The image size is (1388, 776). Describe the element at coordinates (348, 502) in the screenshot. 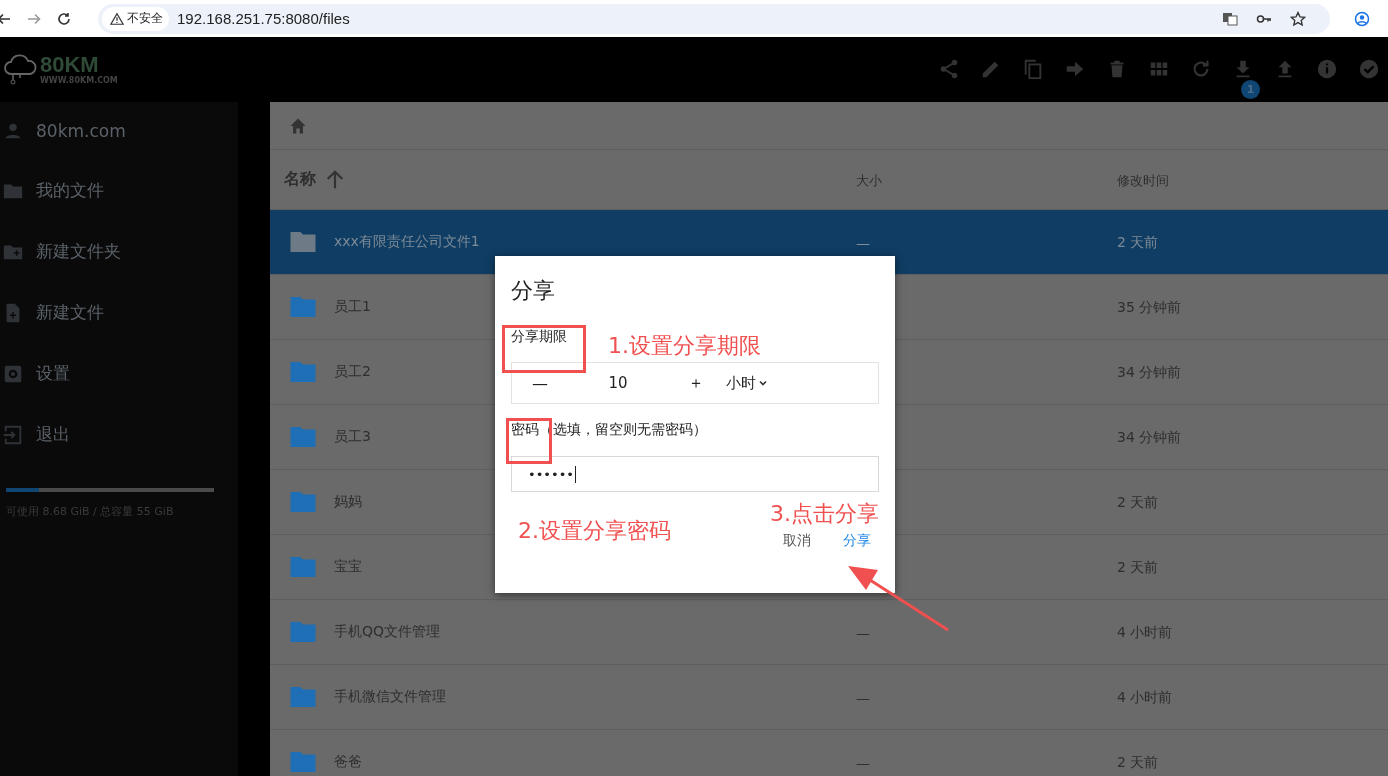

I see `file-name: 妈妈` at that location.